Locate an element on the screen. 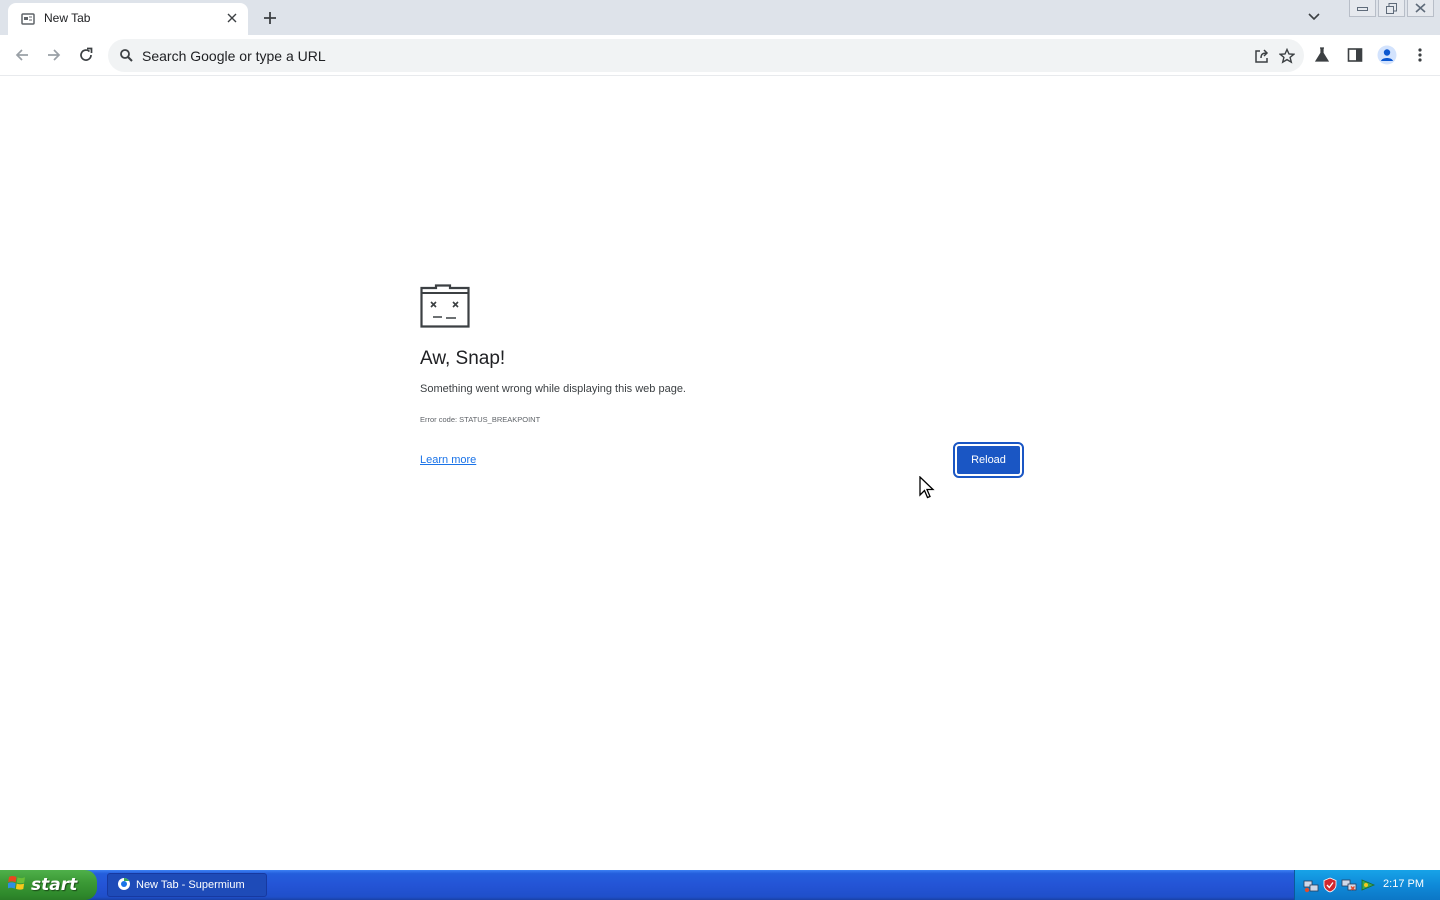 Image resolution: width=1440 pixels, height=900 pixels. minimize-icon is located at coordinates (1362, 8).